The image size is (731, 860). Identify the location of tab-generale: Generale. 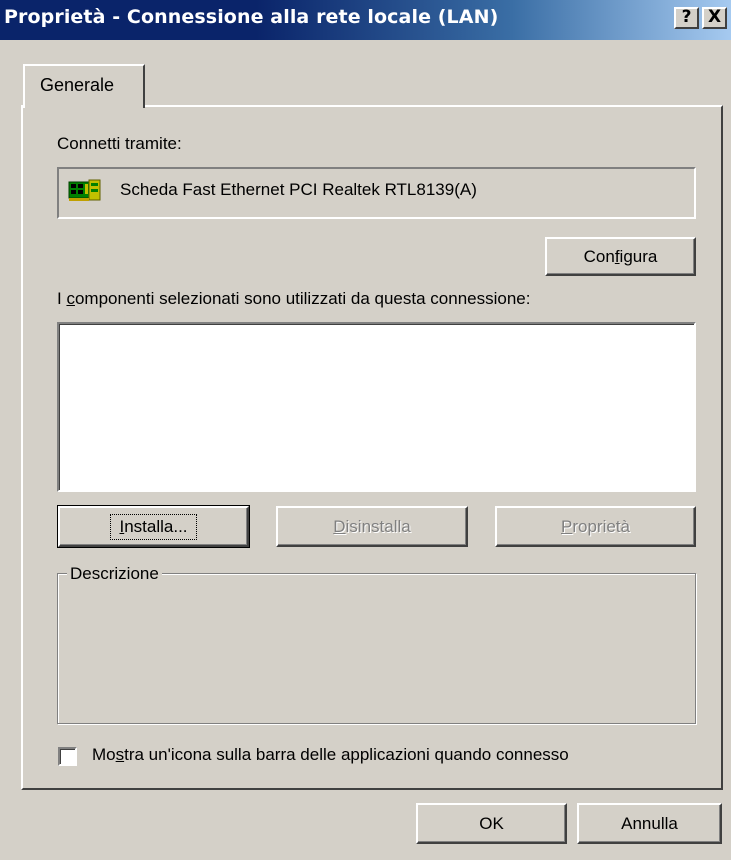
(84, 86).